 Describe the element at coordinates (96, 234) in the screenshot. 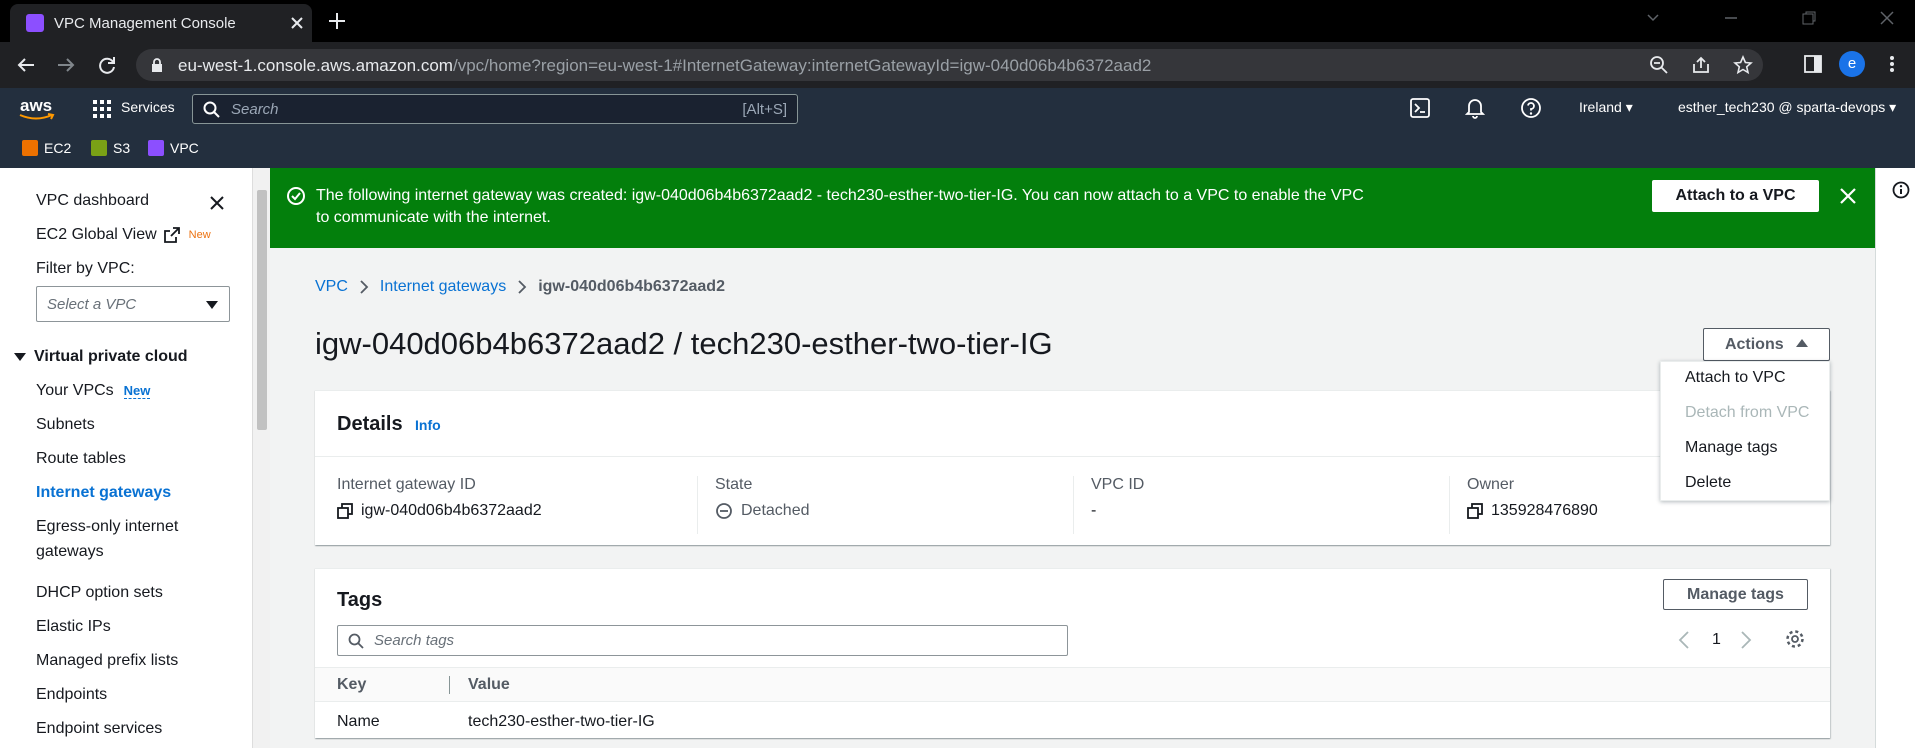

I see `sidebar-item-label: EC2 Global View` at that location.